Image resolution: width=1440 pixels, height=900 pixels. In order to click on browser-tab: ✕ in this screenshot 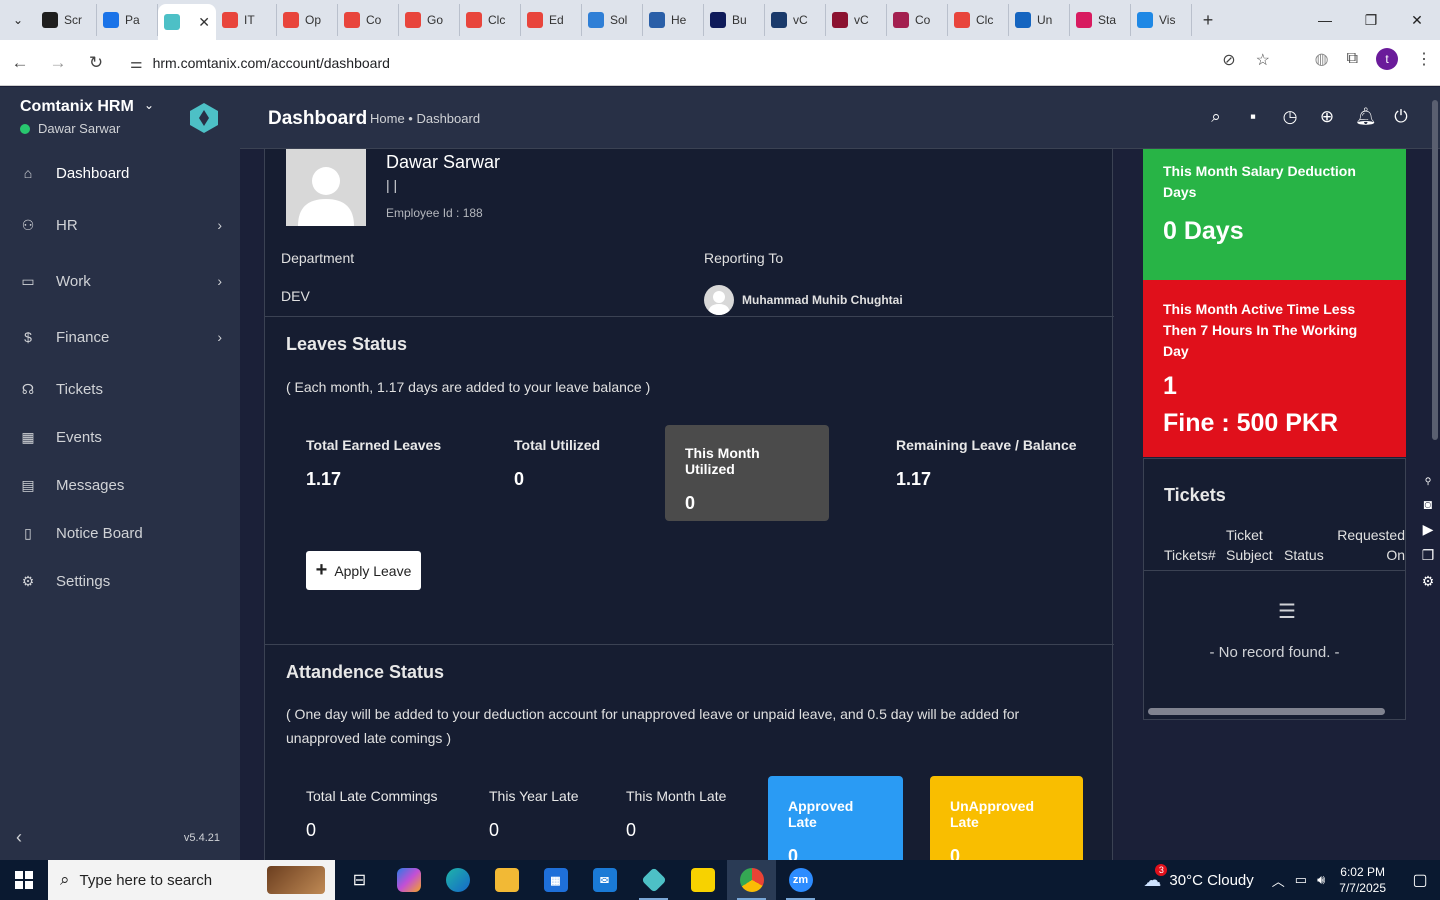, I will do `click(187, 22)`.